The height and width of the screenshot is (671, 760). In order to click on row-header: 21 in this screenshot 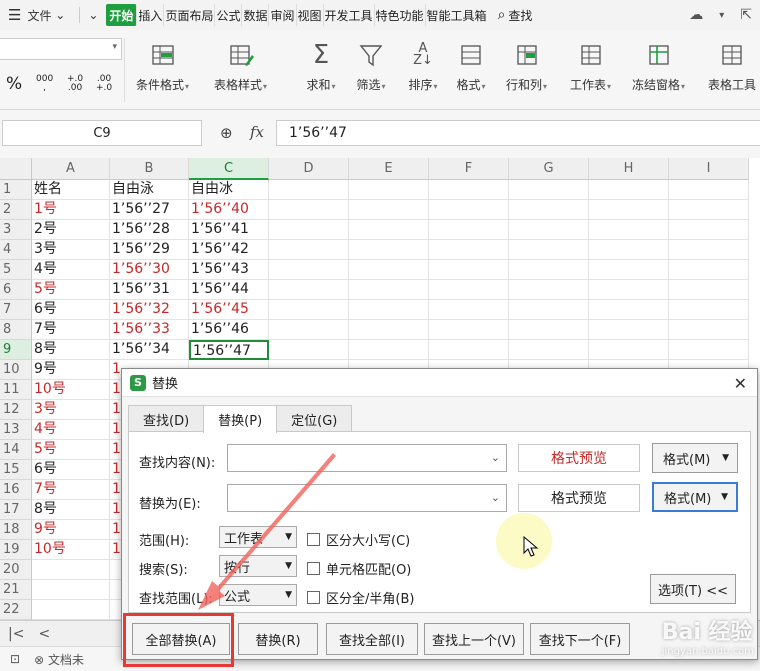, I will do `click(16, 590)`.